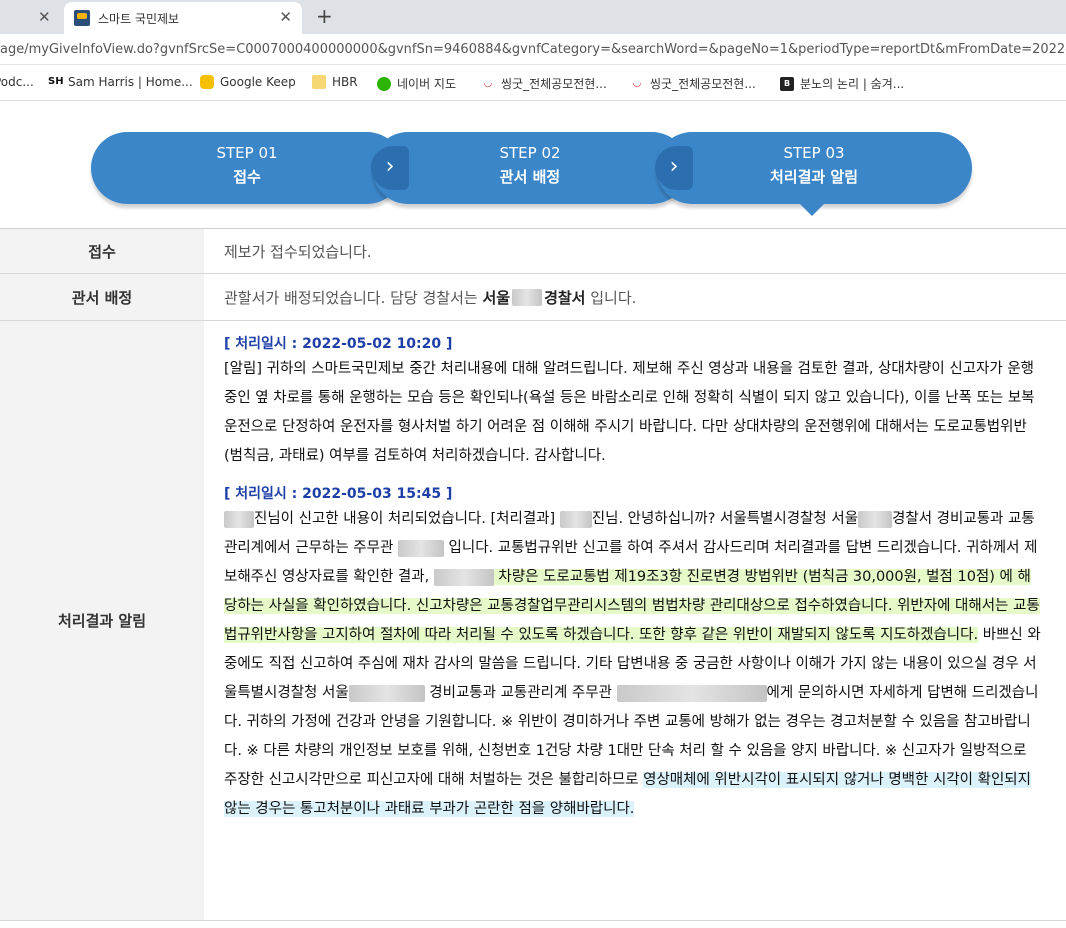  Describe the element at coordinates (520, 693) in the screenshot. I see `message-text: 경비교통과 교통관리계 주무관` at that location.